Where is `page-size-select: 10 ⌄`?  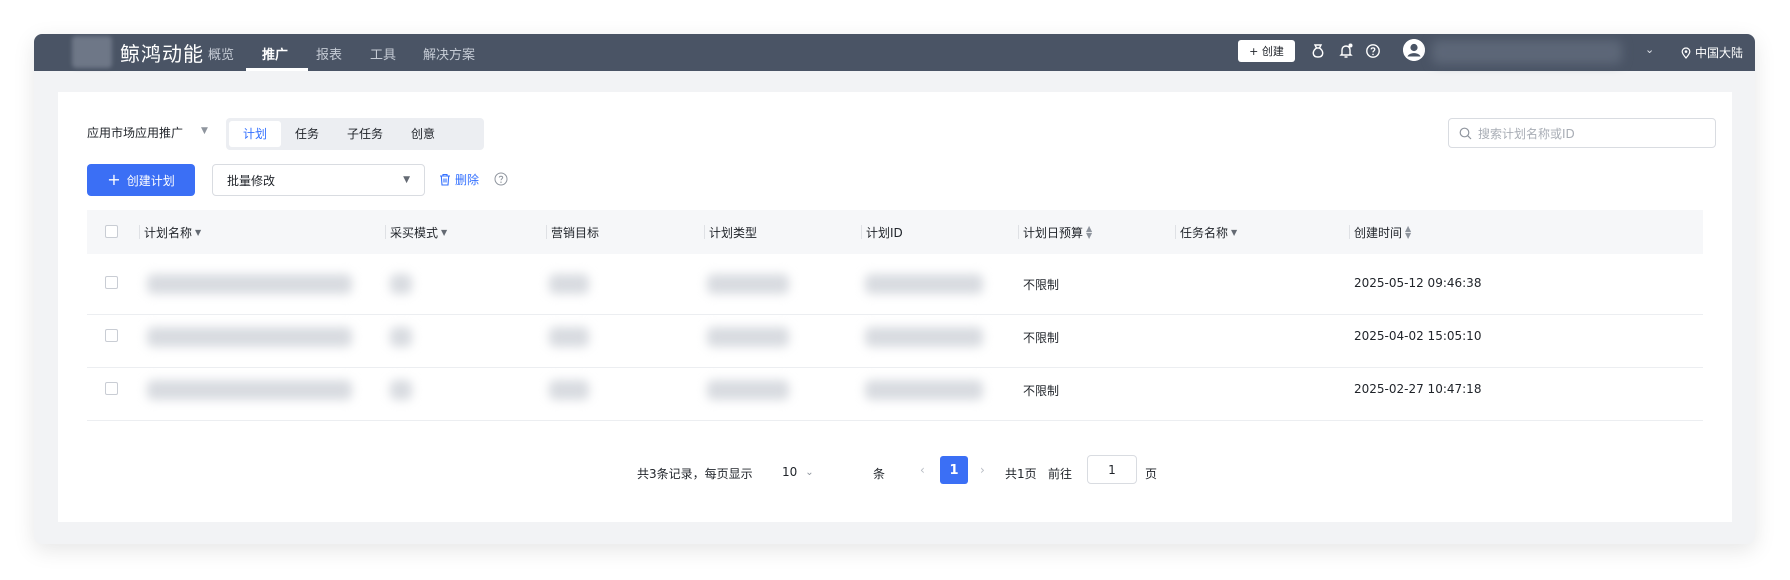
page-size-select: 10 ⌄ is located at coordinates (798, 472).